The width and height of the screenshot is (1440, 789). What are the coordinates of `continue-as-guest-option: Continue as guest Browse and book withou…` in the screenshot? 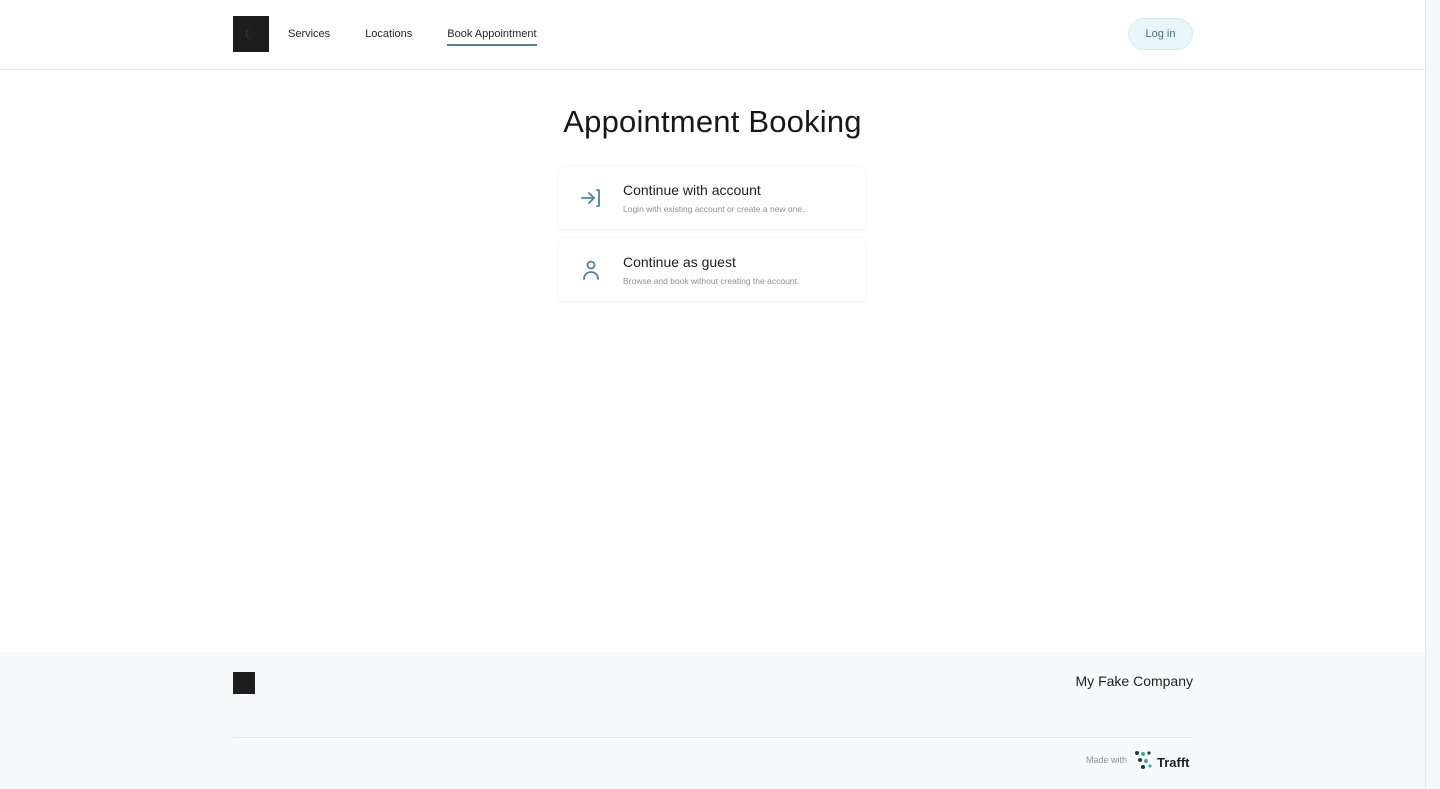 It's located at (712, 270).